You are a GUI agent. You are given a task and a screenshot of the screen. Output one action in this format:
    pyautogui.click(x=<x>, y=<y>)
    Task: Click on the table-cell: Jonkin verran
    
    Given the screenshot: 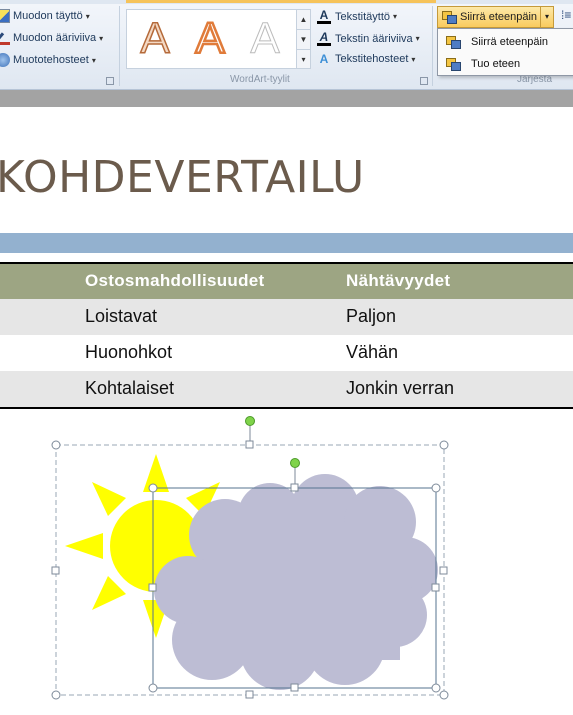 What is the action you would take?
    pyautogui.click(x=400, y=388)
    